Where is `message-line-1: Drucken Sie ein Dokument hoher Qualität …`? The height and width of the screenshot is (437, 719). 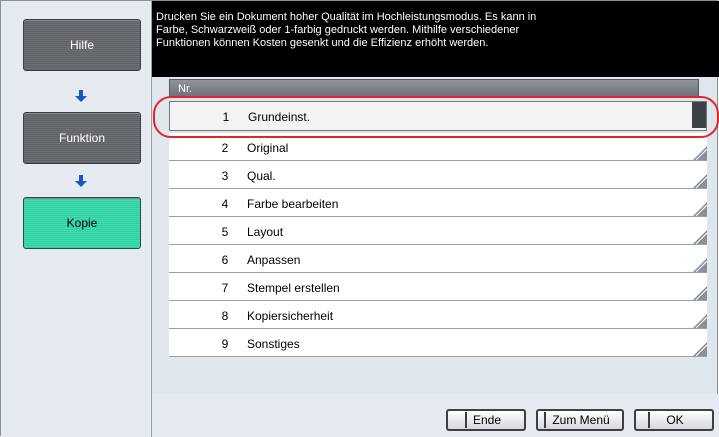 message-line-1: Drucken Sie ein Dokument hoher Qualität … is located at coordinates (346, 17).